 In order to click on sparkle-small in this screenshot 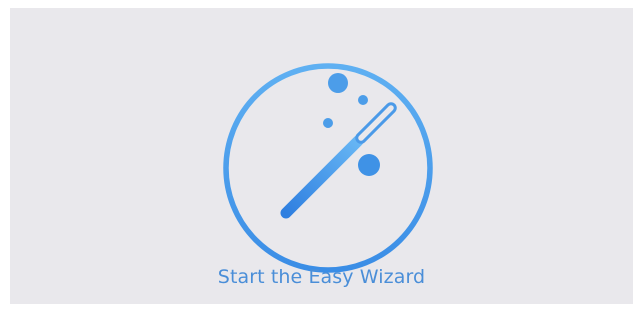, I will do `click(363, 100)`.